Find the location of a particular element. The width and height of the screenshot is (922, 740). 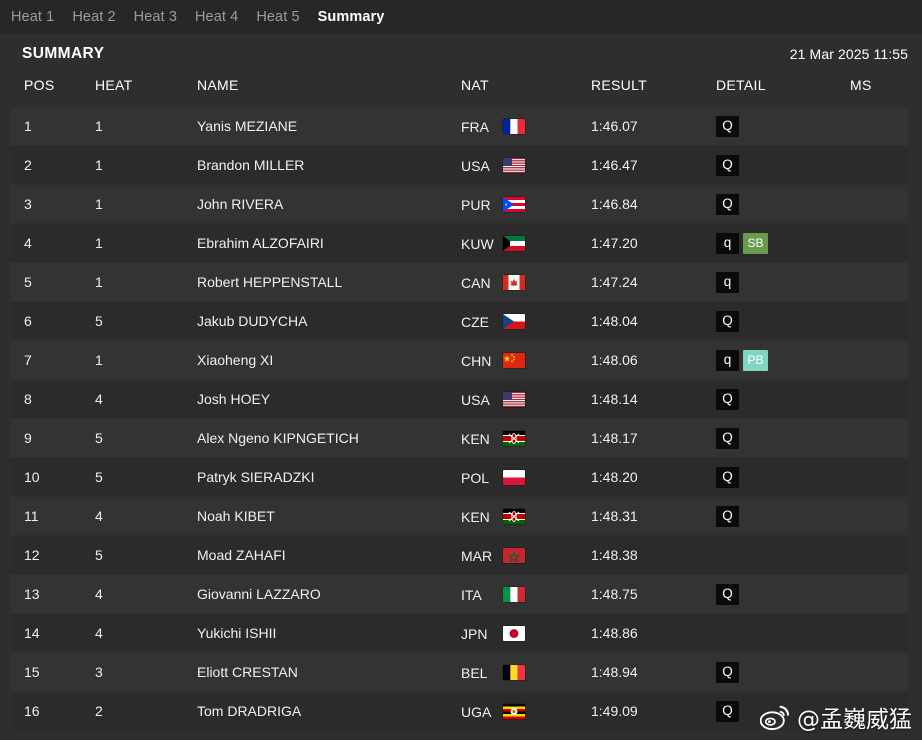

cell-name: John RIVERA is located at coordinates (329, 204).